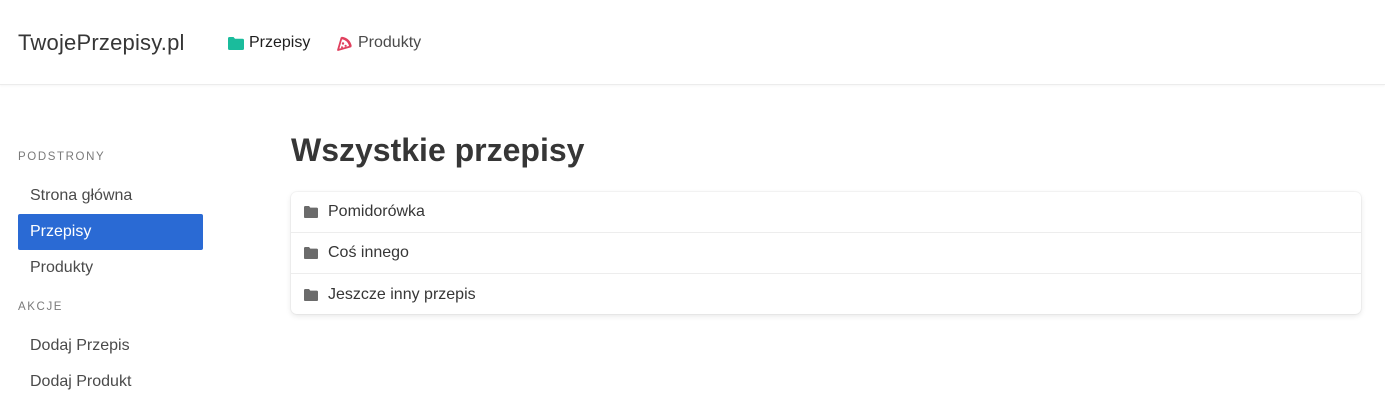 This screenshot has height=407, width=1385. I want to click on page-title: Wszystkie przepisy, so click(438, 150).